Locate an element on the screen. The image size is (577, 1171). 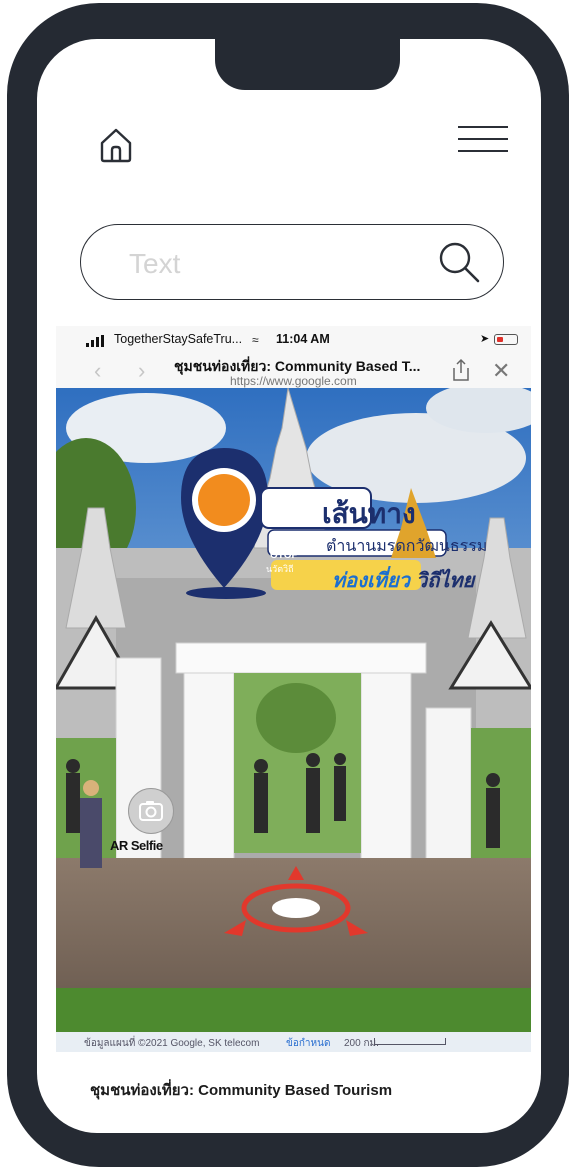
ios-status-bar: TogetherStaySafeTru... ≈ 11:04 AM ➤ is located at coordinates (293, 340).